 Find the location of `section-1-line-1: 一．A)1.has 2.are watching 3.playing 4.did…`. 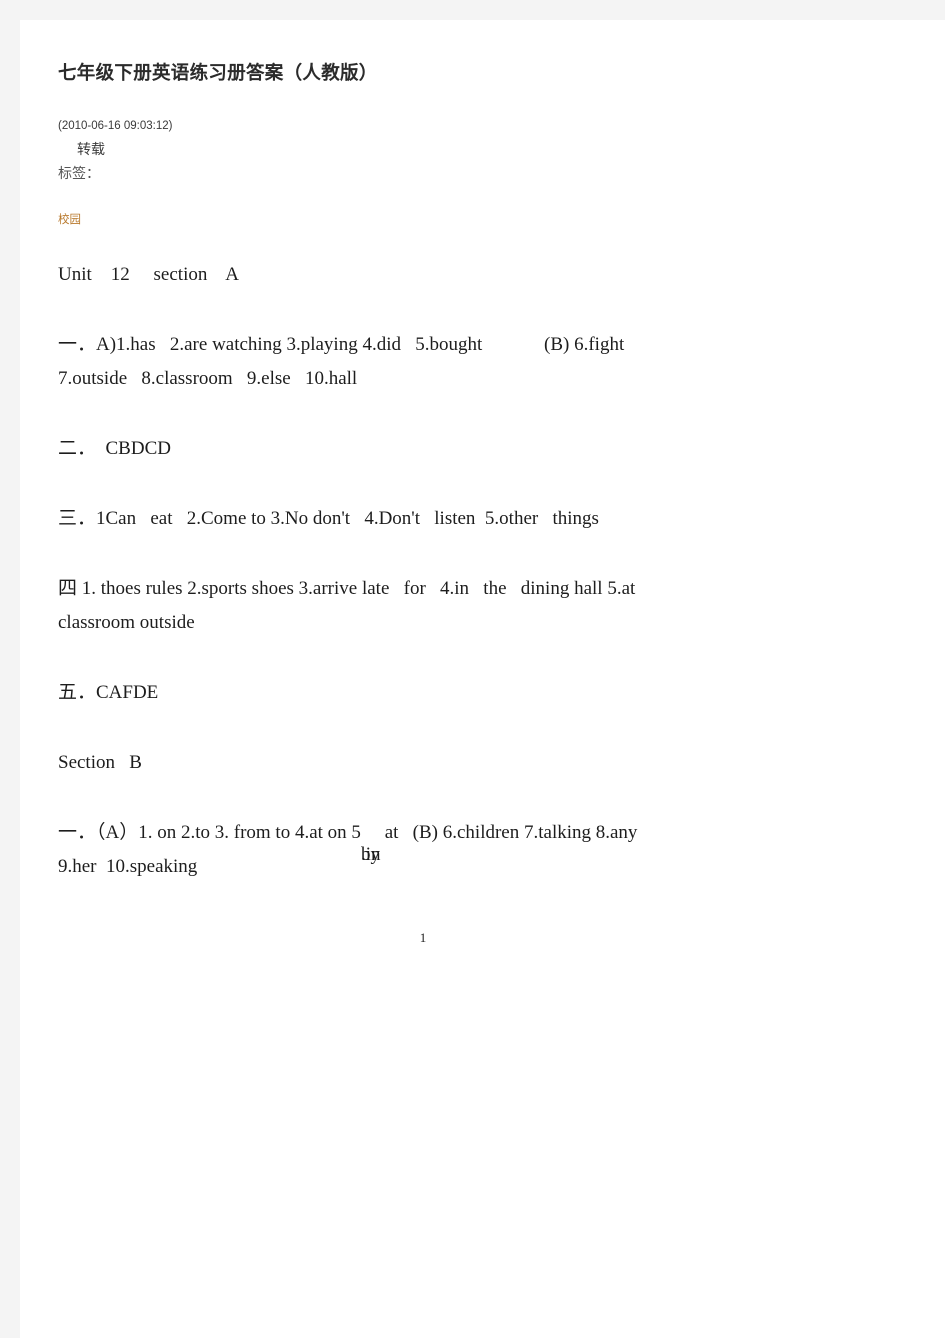

section-1-line-1: 一．A)1.has 2.are watching 3.playing 4.did… is located at coordinates (341, 344).